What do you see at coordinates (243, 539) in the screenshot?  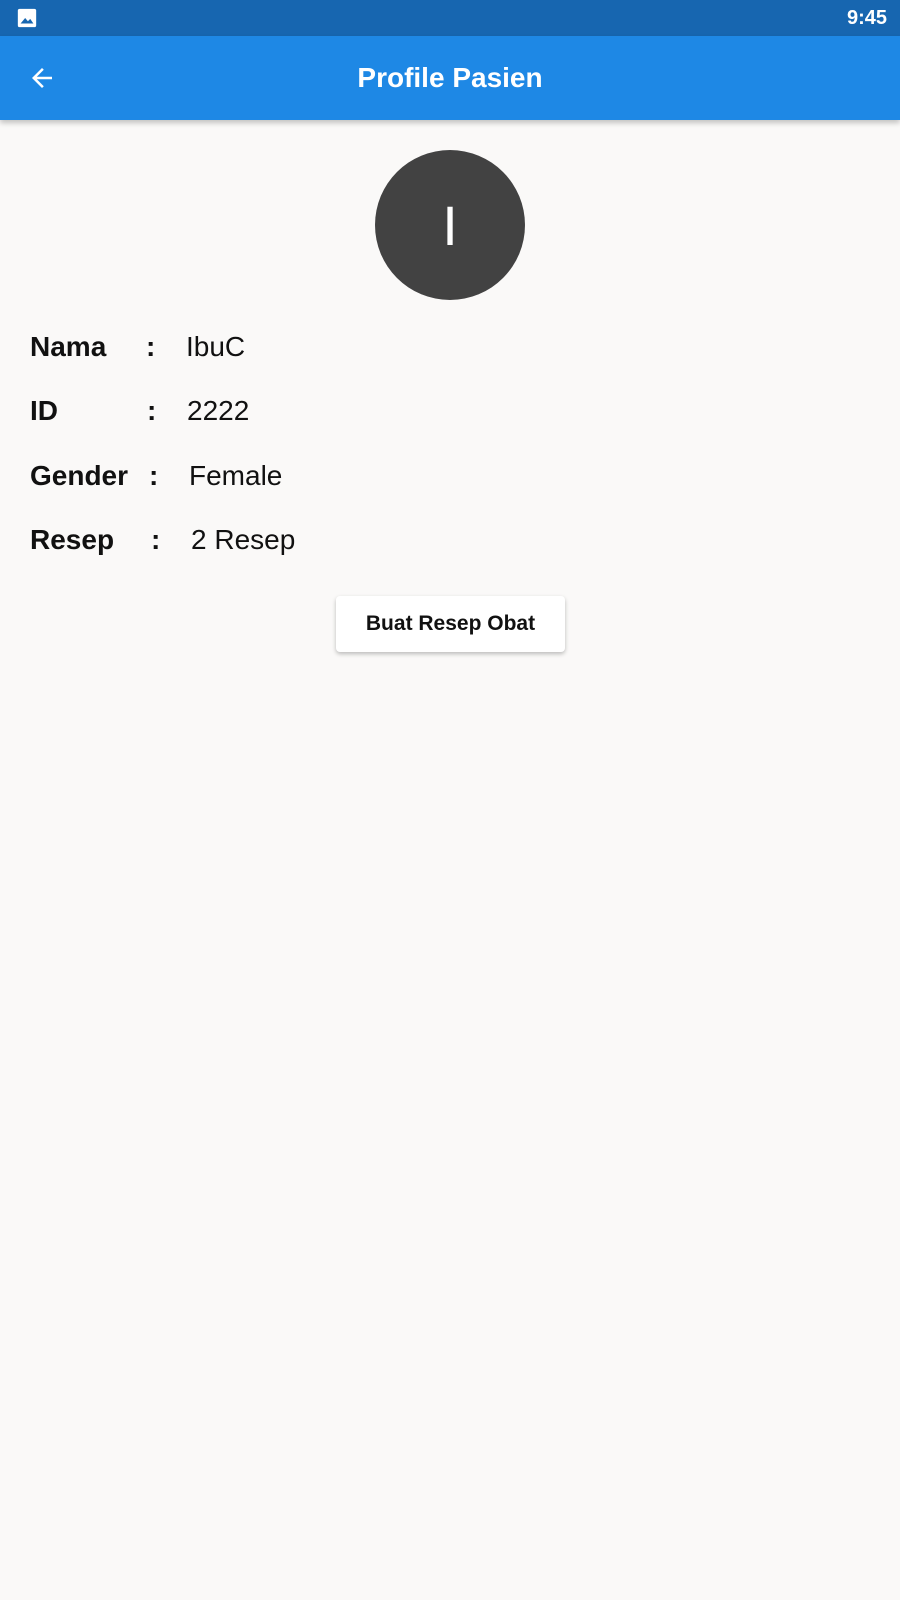 I see `resep-value: 2 Resep` at bounding box center [243, 539].